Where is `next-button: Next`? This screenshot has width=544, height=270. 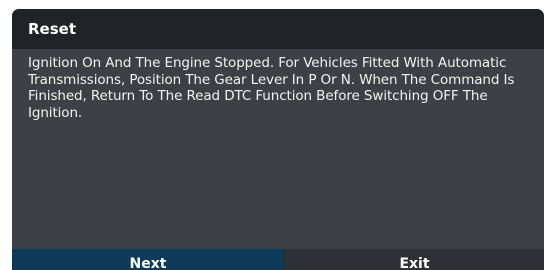
next-button: Next is located at coordinates (148, 259).